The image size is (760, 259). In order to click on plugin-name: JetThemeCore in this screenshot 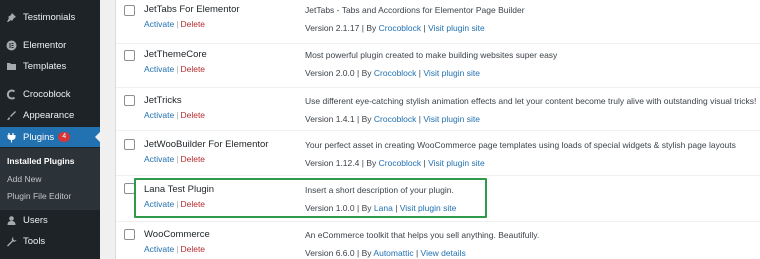, I will do `click(175, 54)`.